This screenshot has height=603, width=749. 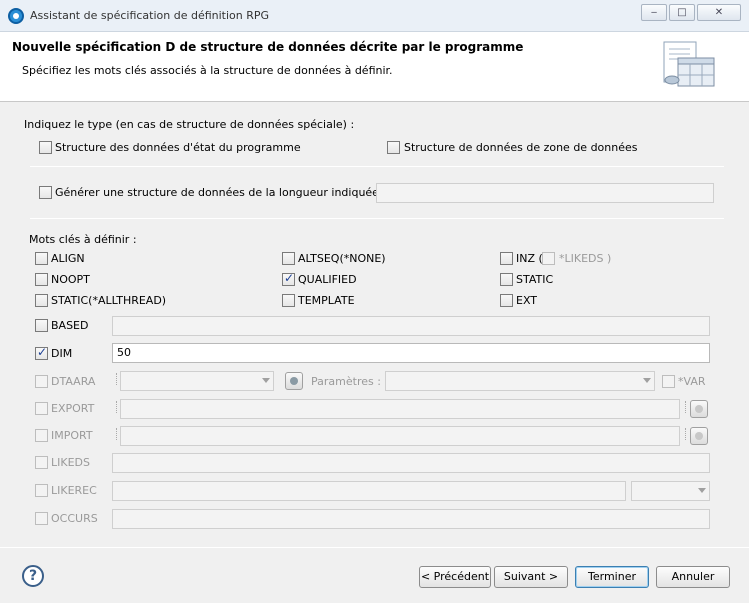 I want to click on static-allthread-checkbox, so click(x=41, y=300).